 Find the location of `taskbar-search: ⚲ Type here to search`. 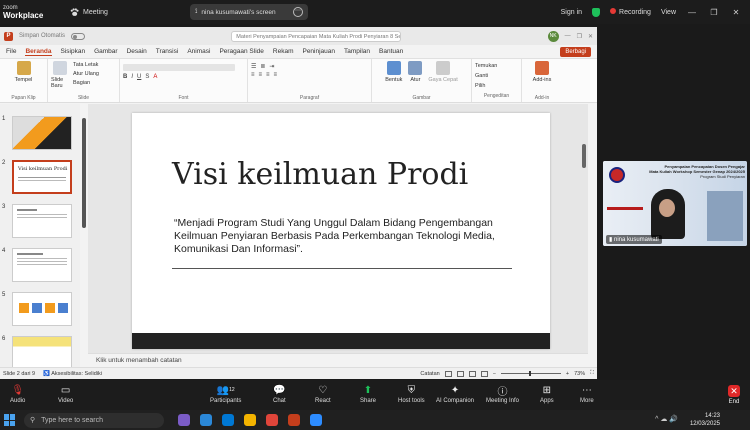

taskbar-search: ⚲ Type here to search is located at coordinates (94, 420).